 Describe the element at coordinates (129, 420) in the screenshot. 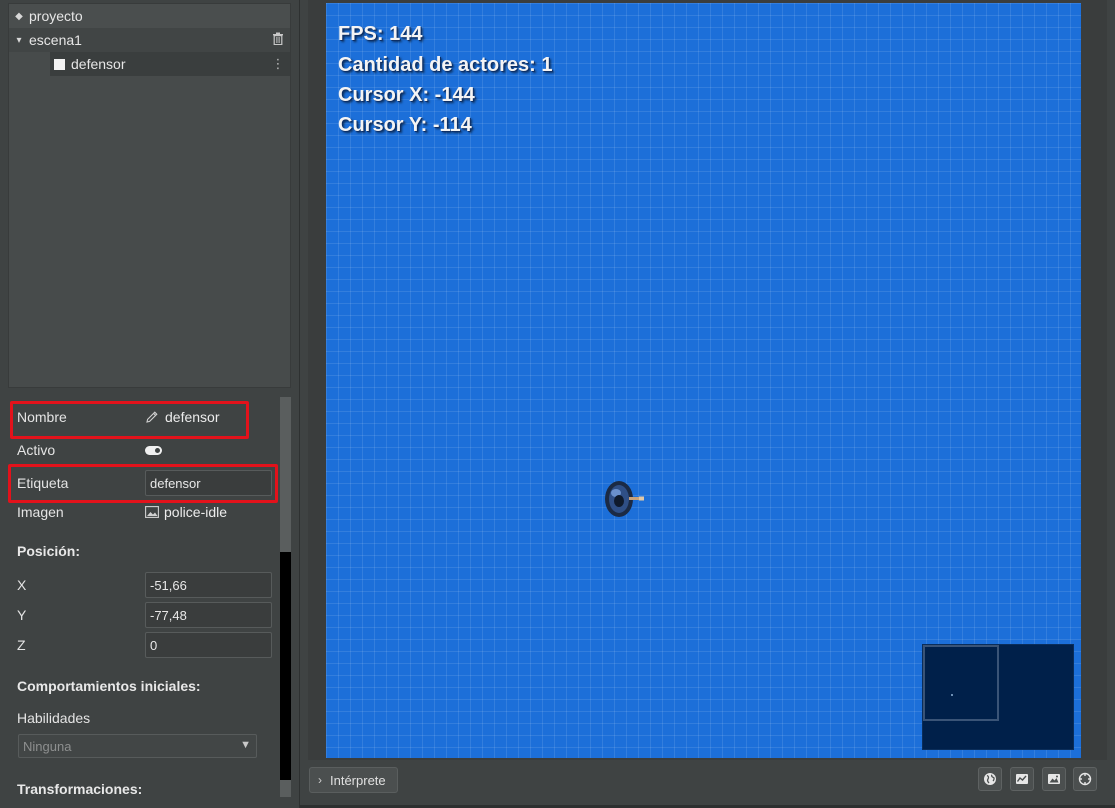

I see `highlight-box-nombre` at that location.